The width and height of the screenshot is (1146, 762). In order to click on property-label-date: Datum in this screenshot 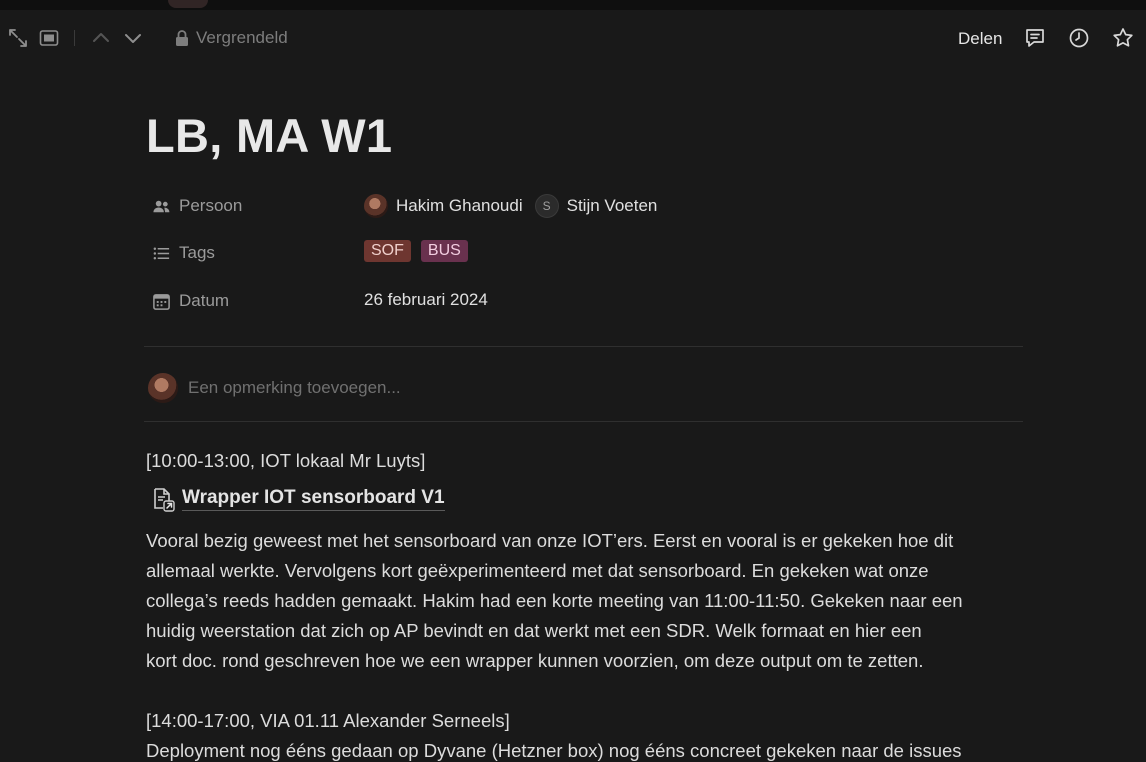, I will do `click(190, 301)`.